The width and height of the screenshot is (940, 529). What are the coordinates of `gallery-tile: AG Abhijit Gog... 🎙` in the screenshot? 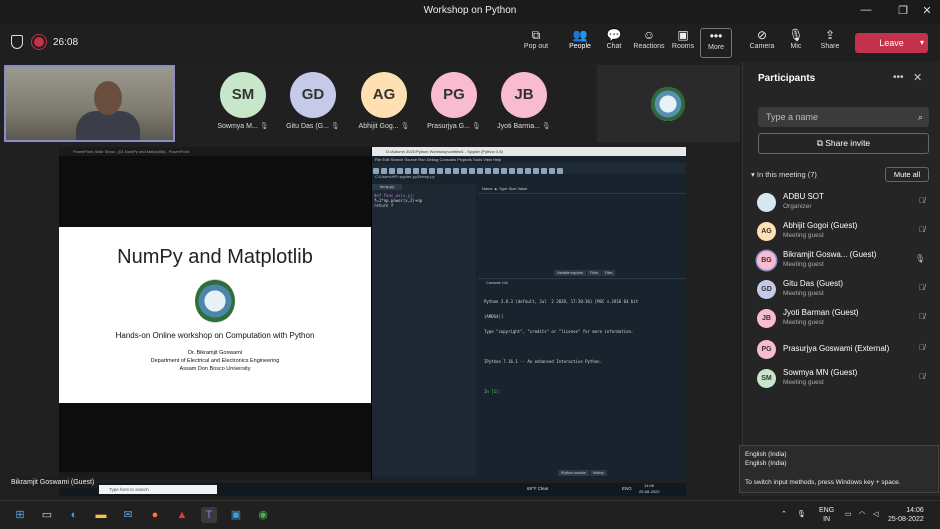 It's located at (384, 104).